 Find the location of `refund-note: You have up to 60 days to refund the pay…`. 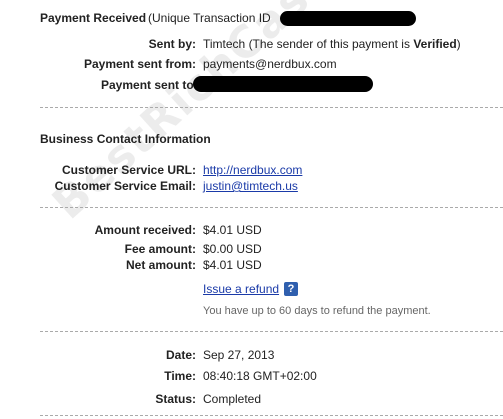

refund-note: You have up to 60 days to refund the pay… is located at coordinates (317, 311).